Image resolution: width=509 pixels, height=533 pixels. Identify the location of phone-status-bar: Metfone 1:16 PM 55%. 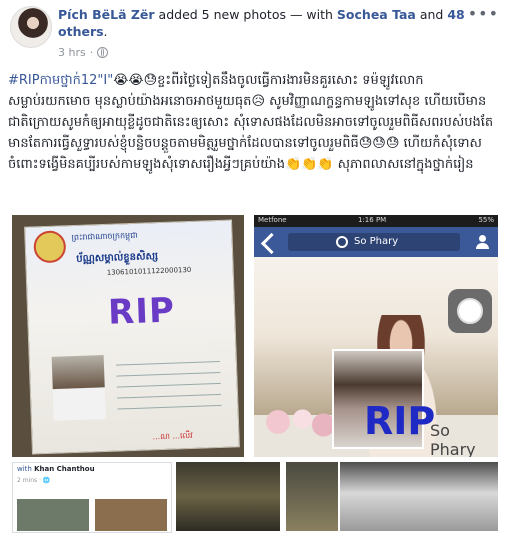
(376, 221).